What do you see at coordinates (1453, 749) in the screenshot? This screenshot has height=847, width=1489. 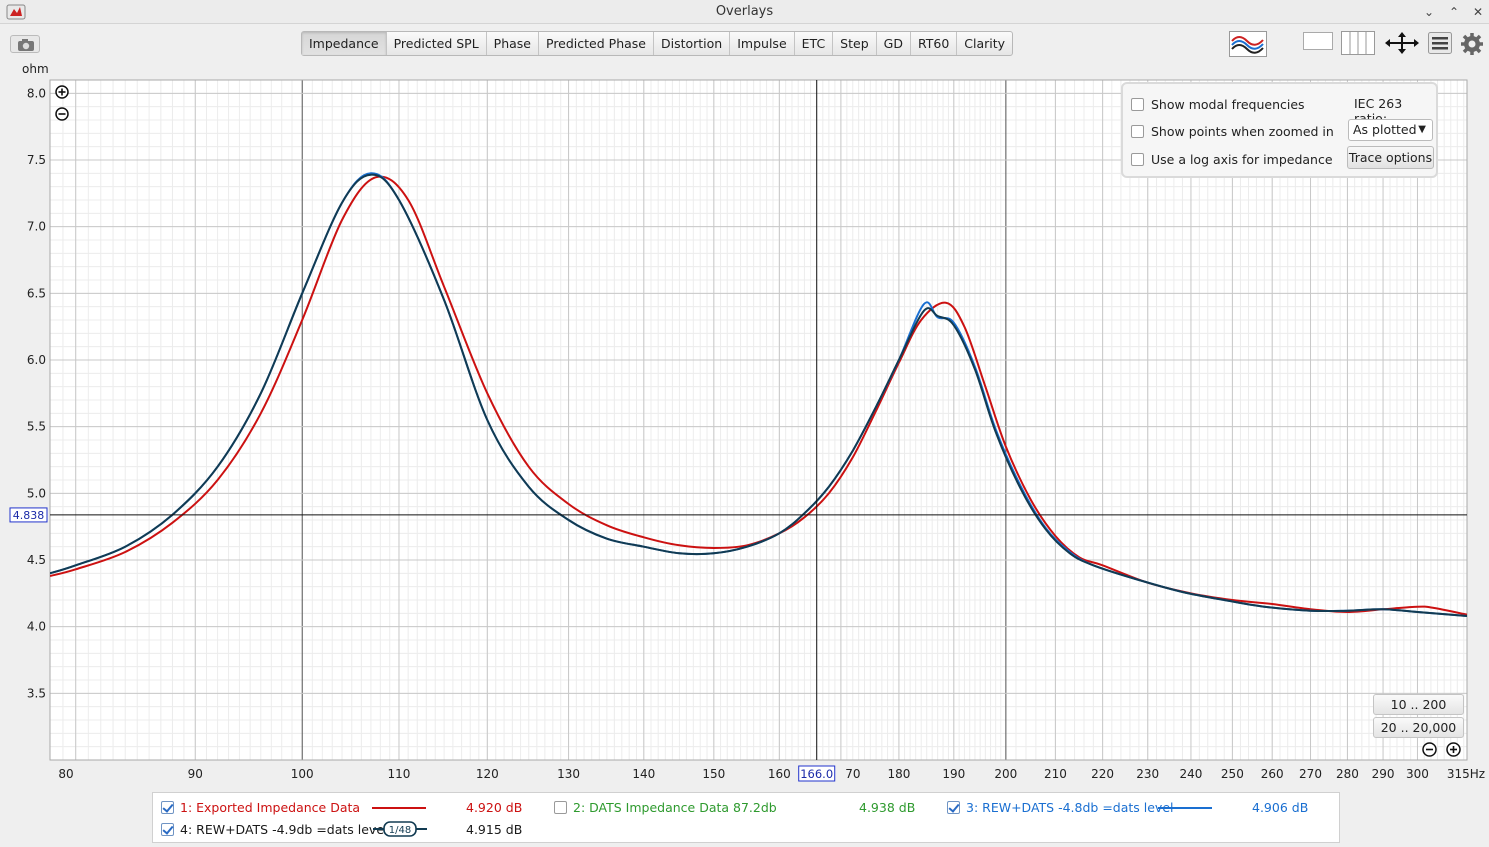 I see `zoom-in-x-icon` at bounding box center [1453, 749].